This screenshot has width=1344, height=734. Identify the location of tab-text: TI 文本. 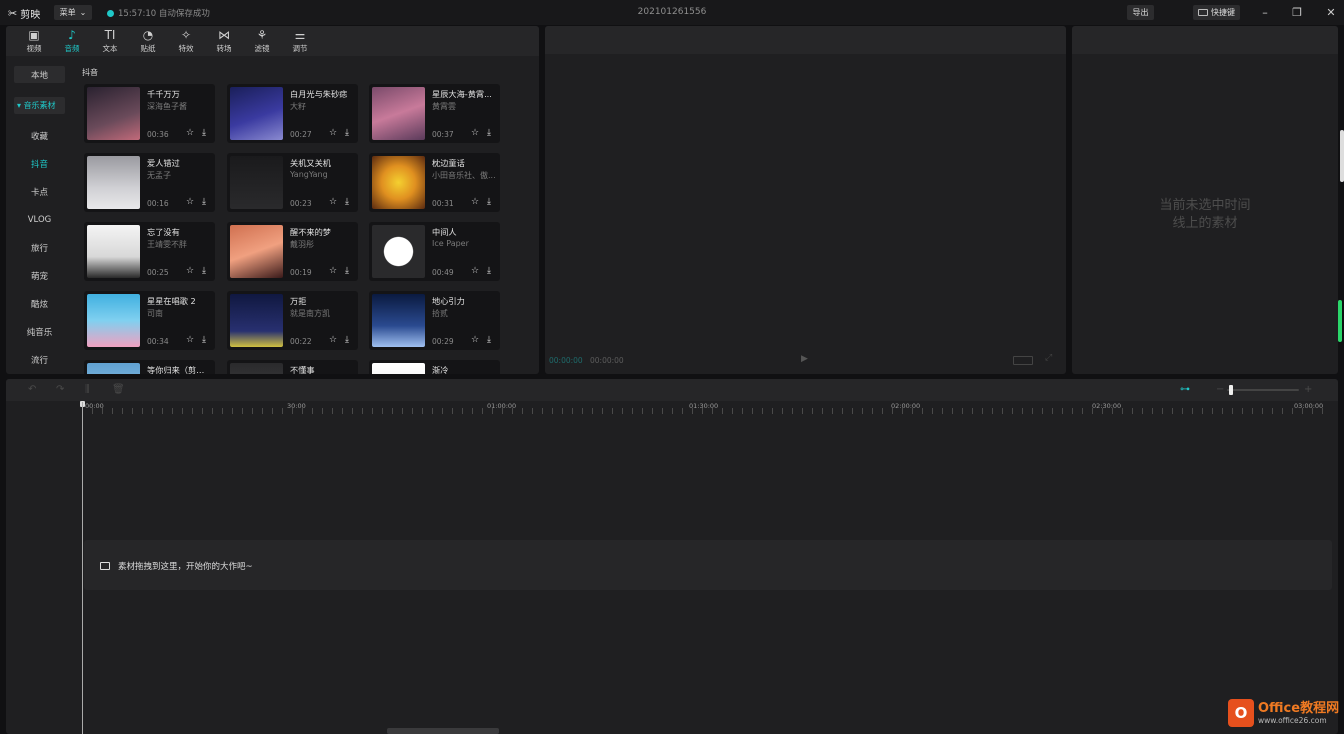
(110, 41).